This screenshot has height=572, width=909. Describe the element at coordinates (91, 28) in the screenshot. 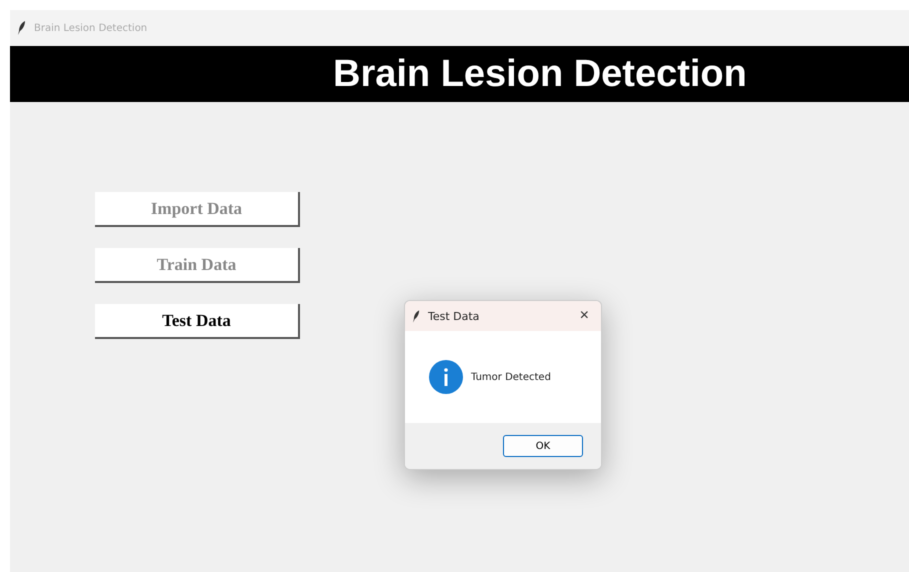

I see `window-title: Brain Lesion Detection` at that location.